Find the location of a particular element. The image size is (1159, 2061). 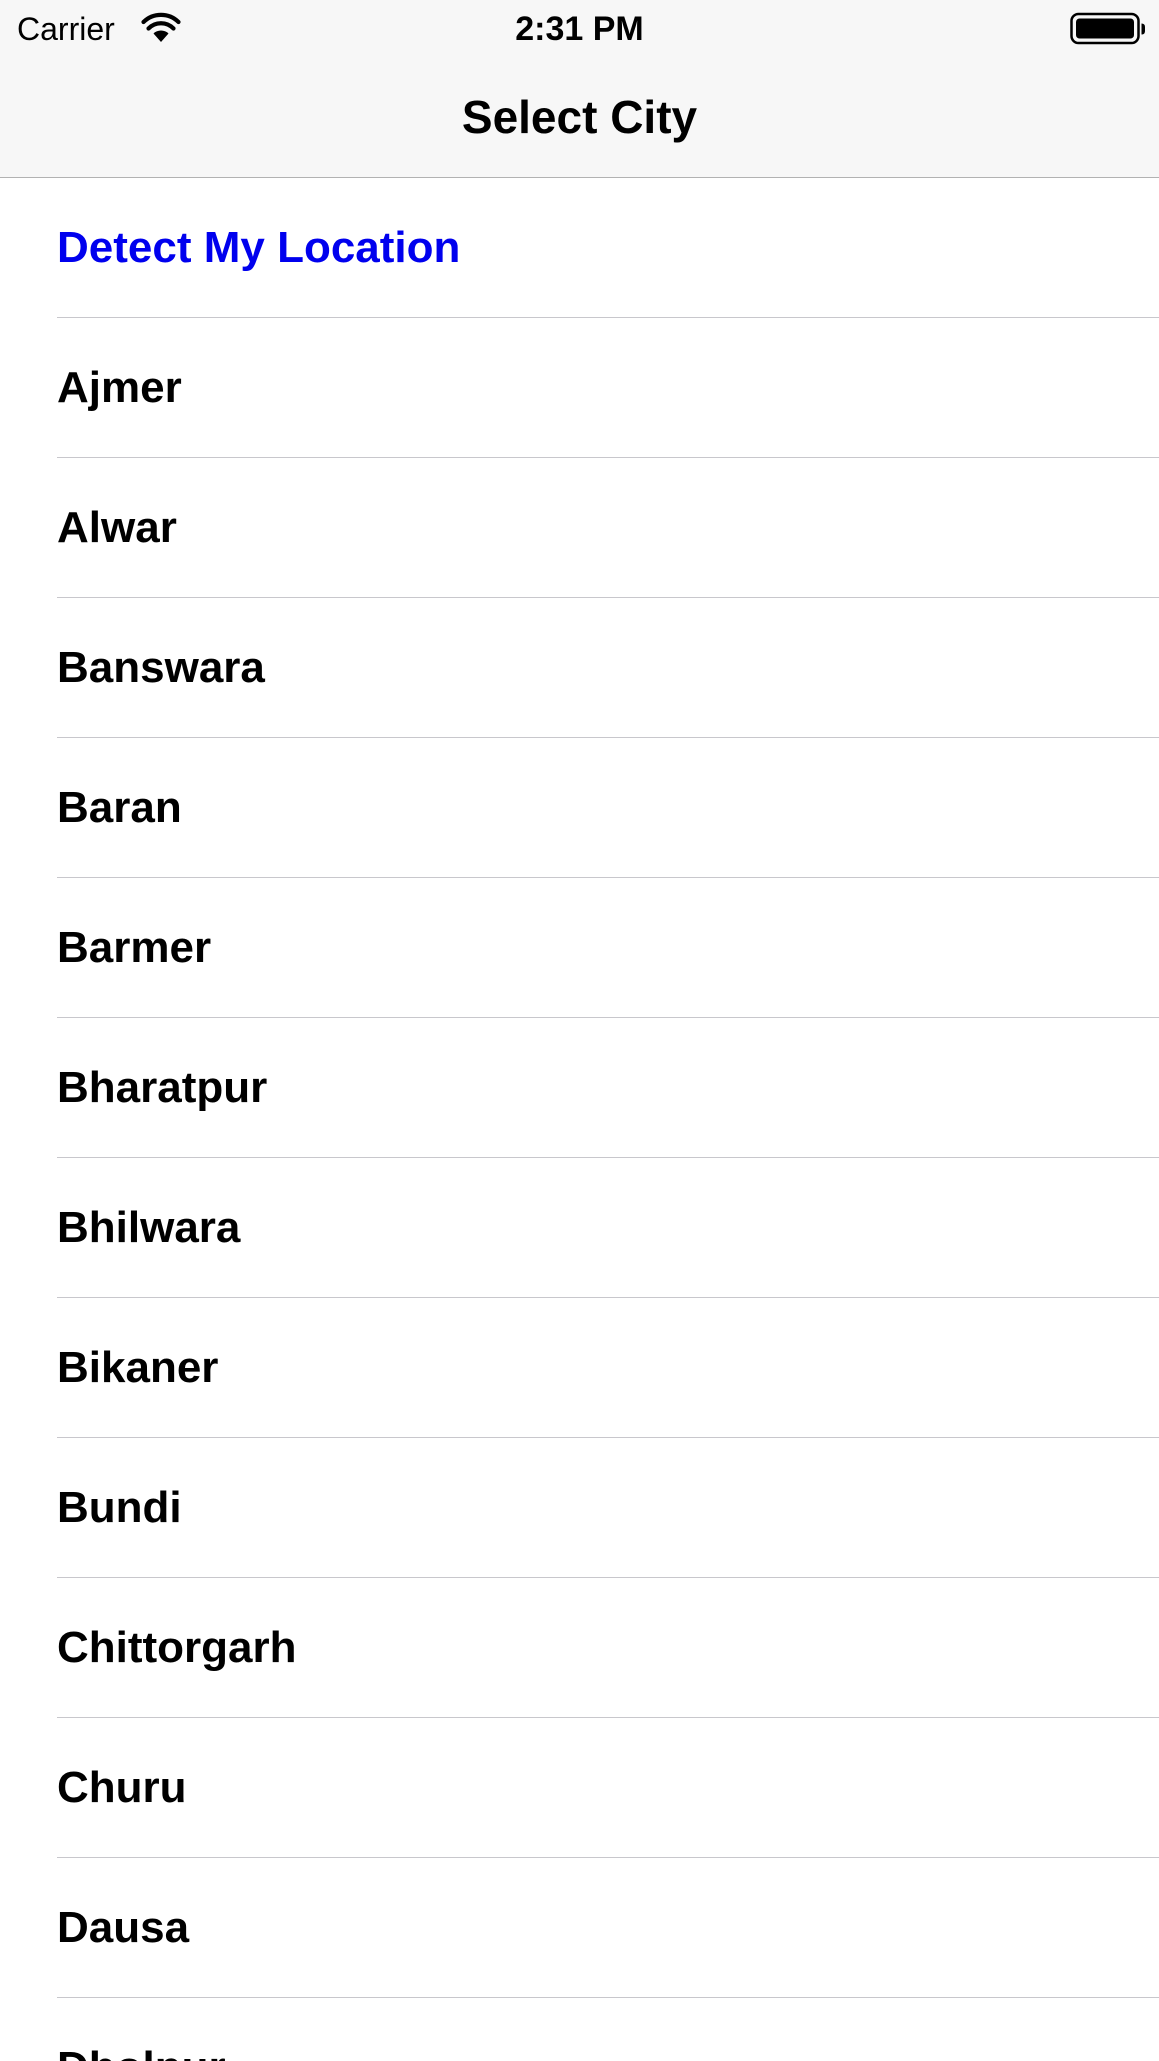

city-row-ajmer: Ajmer is located at coordinates (579, 388).